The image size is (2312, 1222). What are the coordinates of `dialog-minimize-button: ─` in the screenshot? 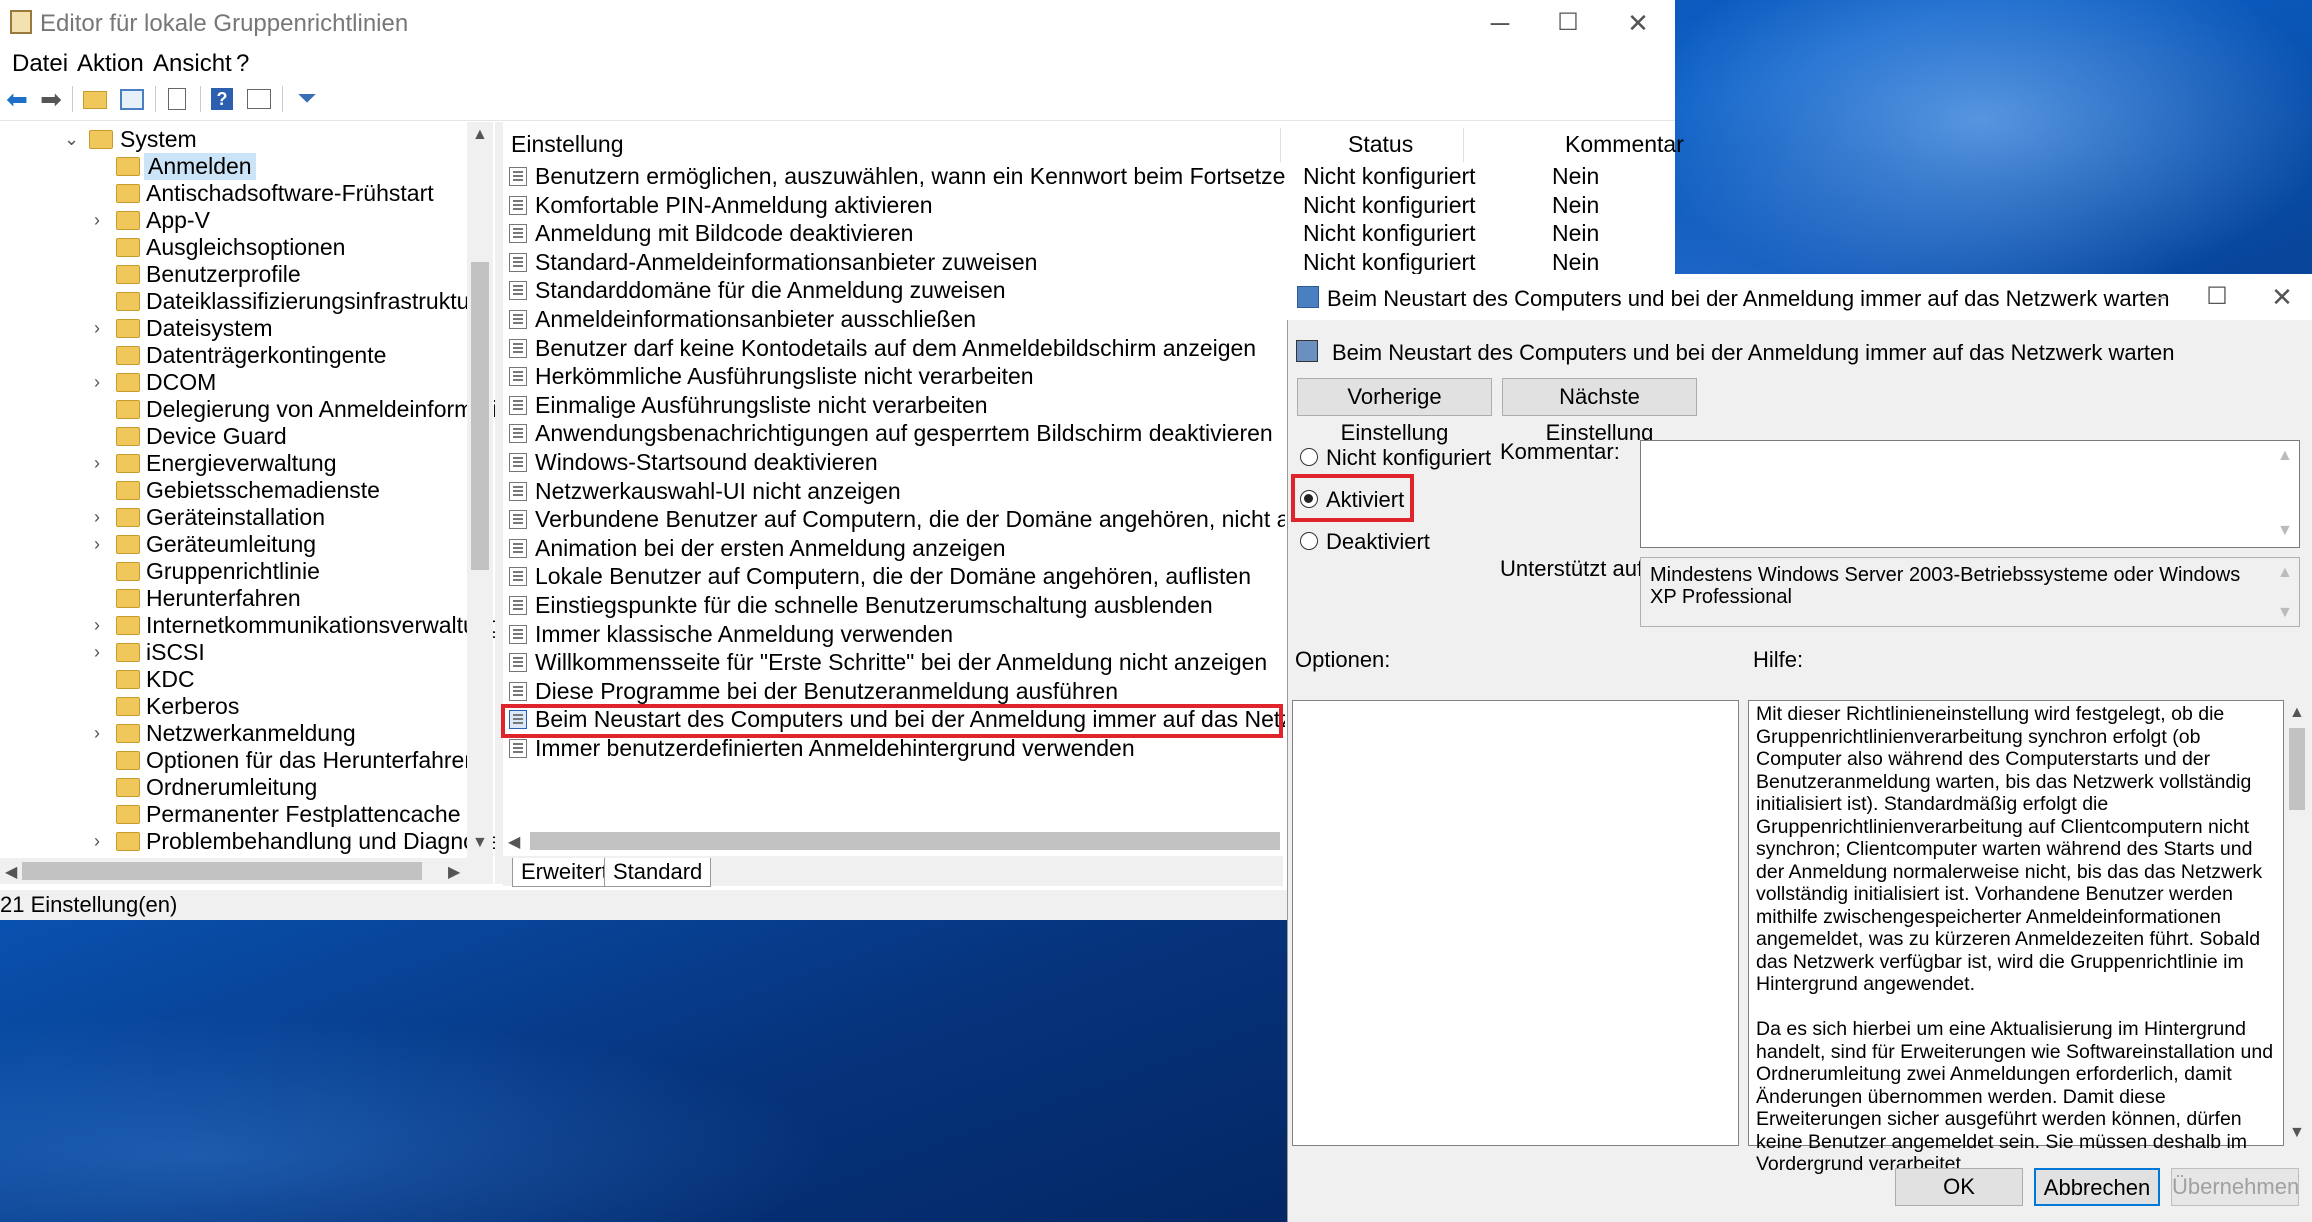 It's located at (2157, 297).